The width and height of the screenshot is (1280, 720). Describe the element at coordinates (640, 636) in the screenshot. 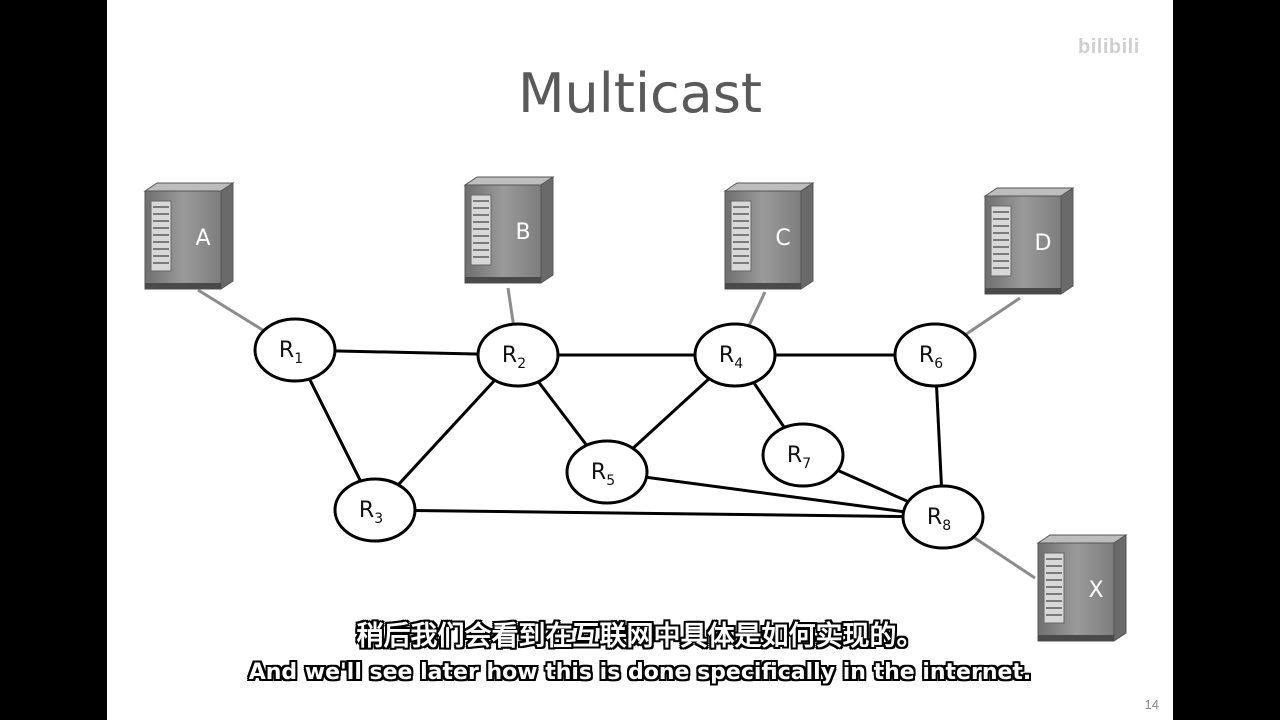

I see `subtitle-chinese: 稍后我们会看到在互联网中具体是如何实现的。` at that location.